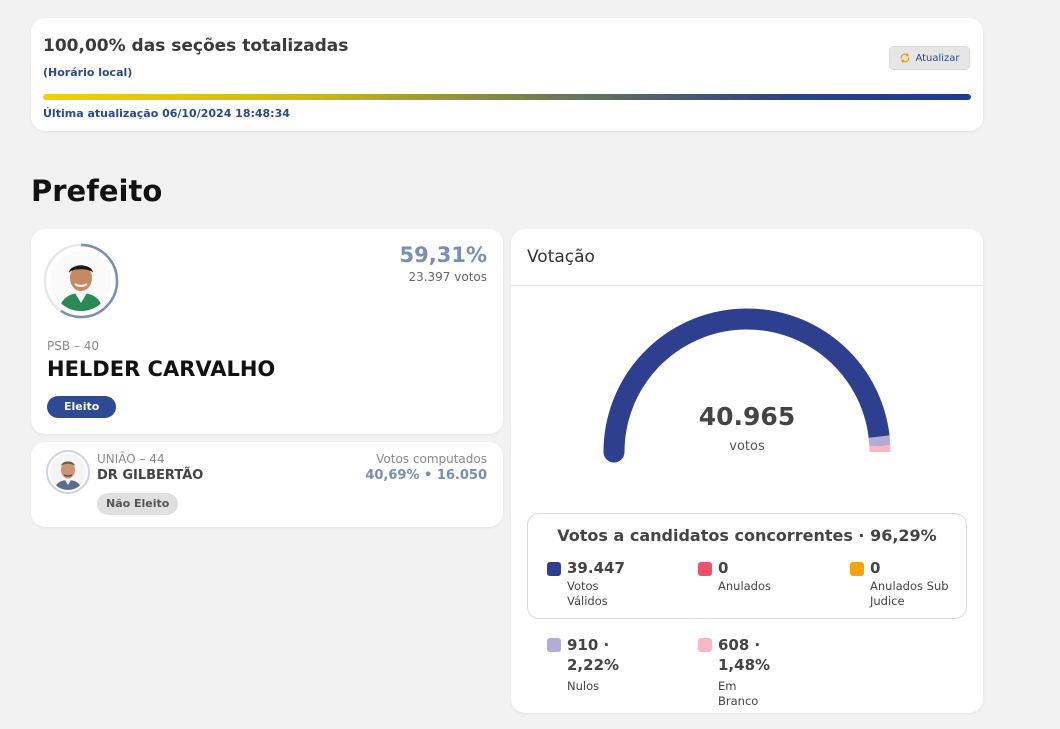 The image size is (1060, 729). What do you see at coordinates (561, 257) in the screenshot?
I see `voting-summary-title: Votação` at bounding box center [561, 257].